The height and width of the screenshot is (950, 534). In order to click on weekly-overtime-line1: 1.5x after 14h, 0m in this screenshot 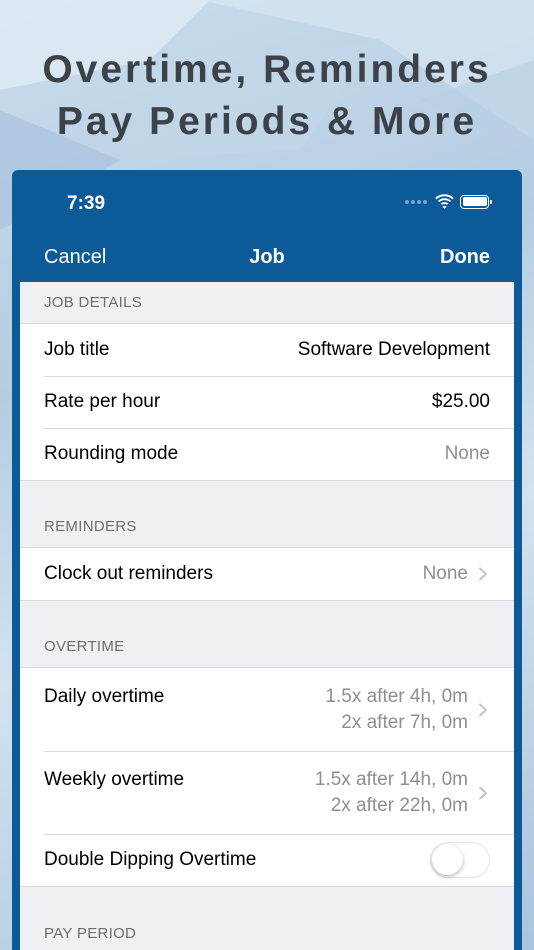, I will do `click(391, 779)`.